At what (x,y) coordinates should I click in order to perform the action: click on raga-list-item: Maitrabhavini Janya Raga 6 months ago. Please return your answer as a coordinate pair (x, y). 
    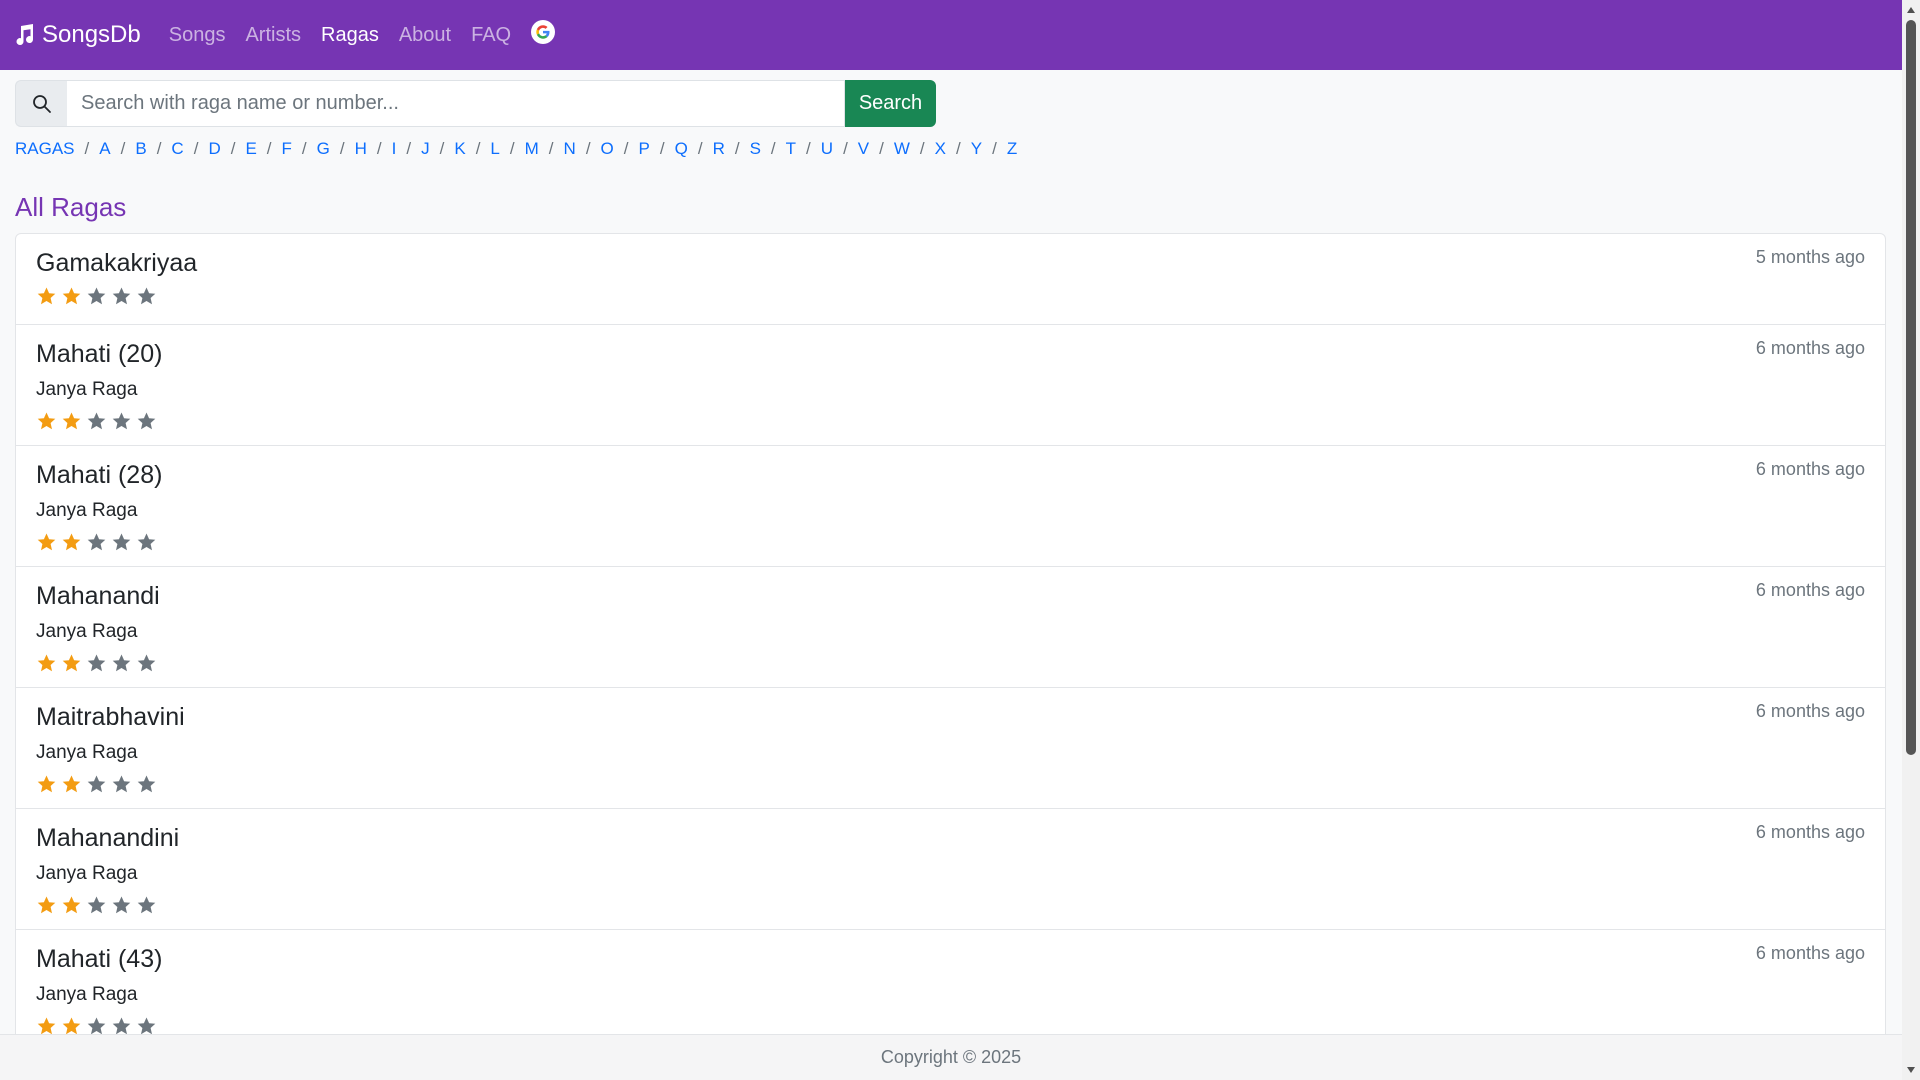
    Looking at the image, I should click on (950, 748).